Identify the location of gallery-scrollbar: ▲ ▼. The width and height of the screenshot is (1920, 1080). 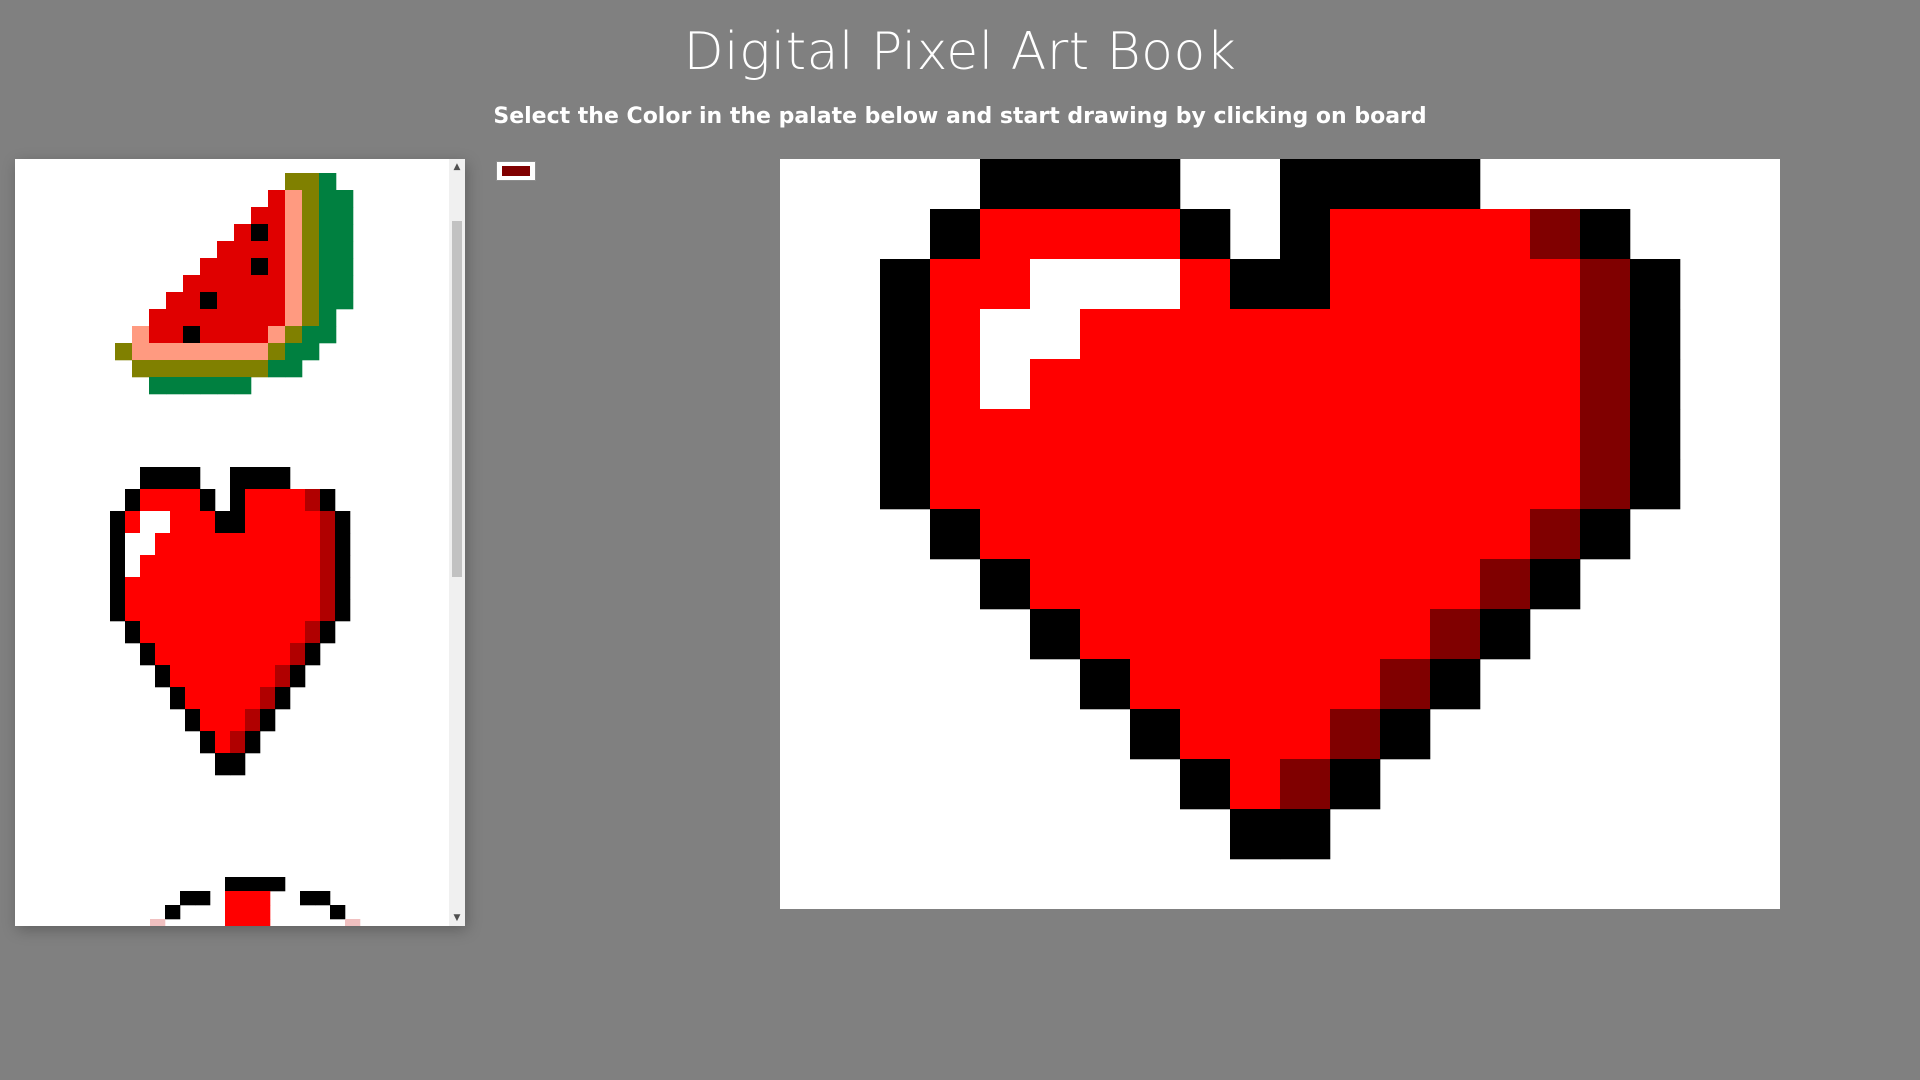
(457, 542).